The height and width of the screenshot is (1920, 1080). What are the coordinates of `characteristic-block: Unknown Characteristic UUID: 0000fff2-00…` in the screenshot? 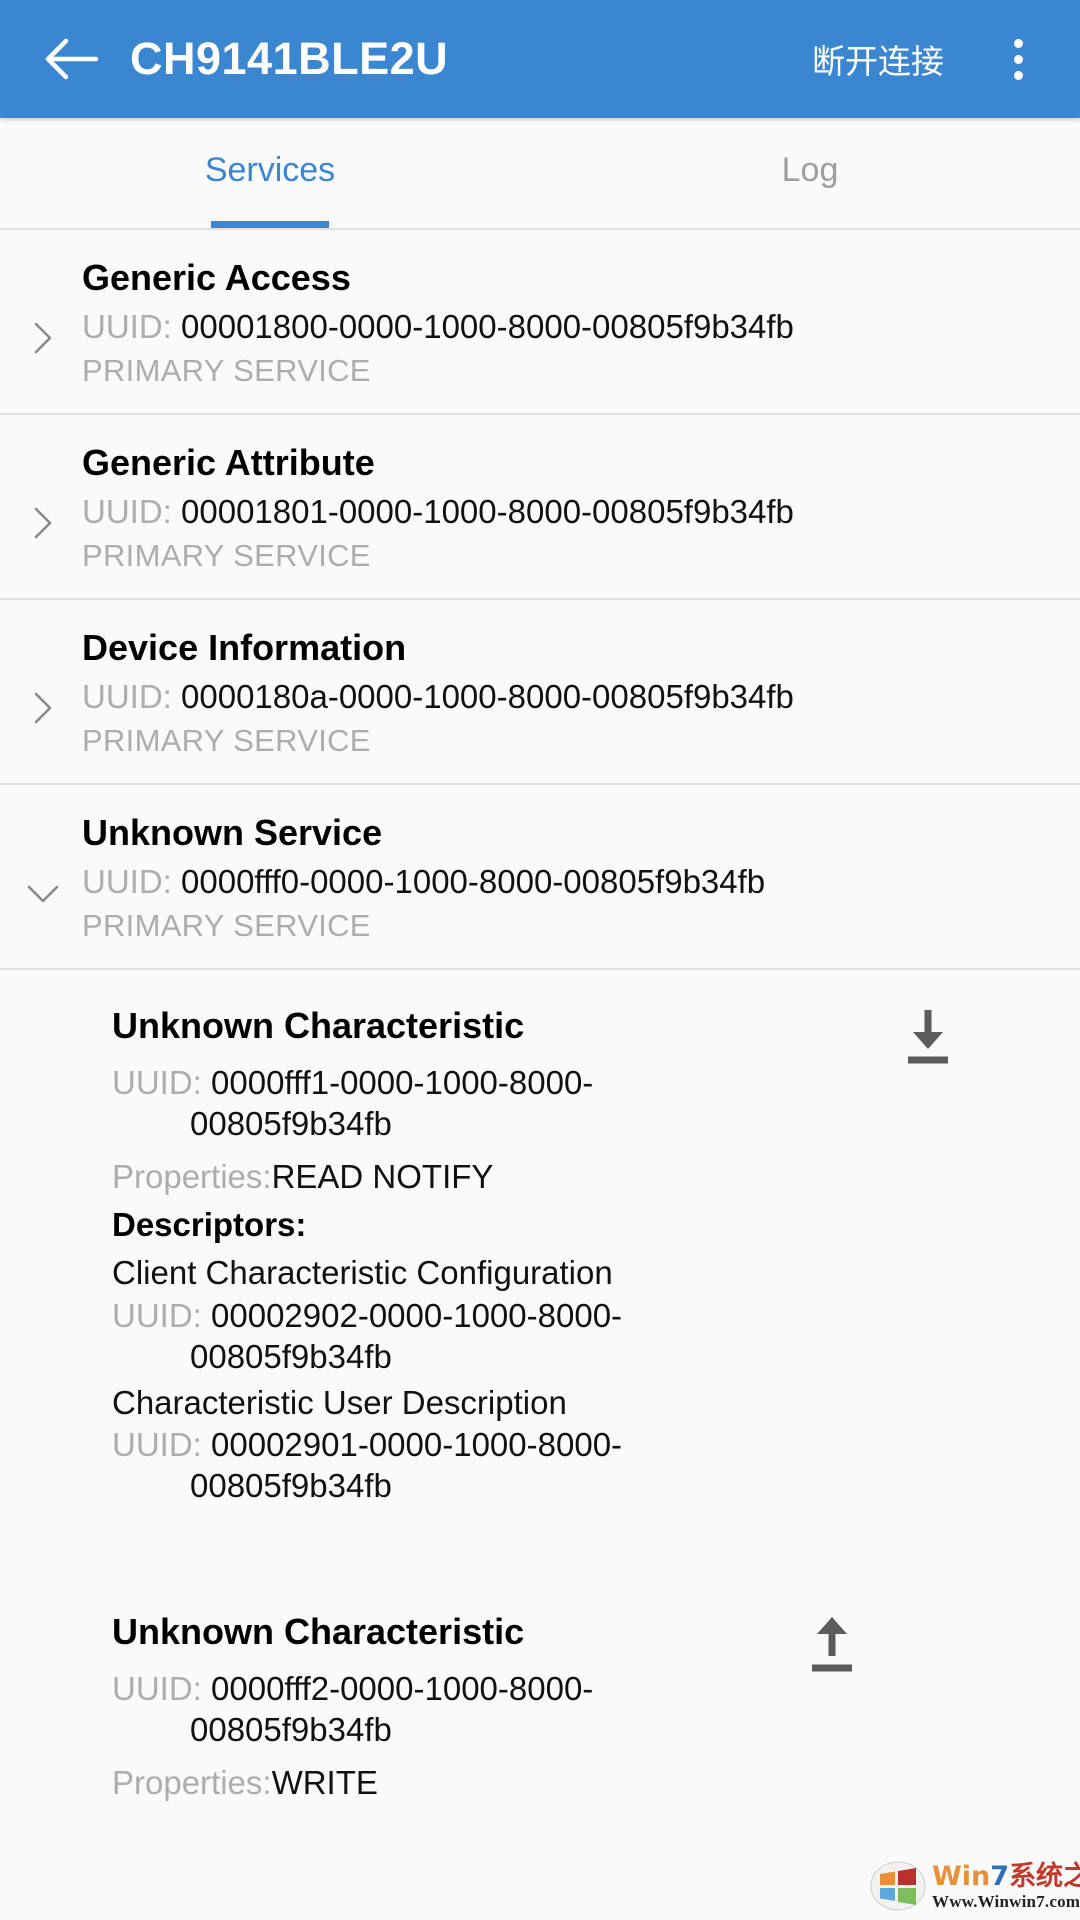 It's located at (540, 1697).